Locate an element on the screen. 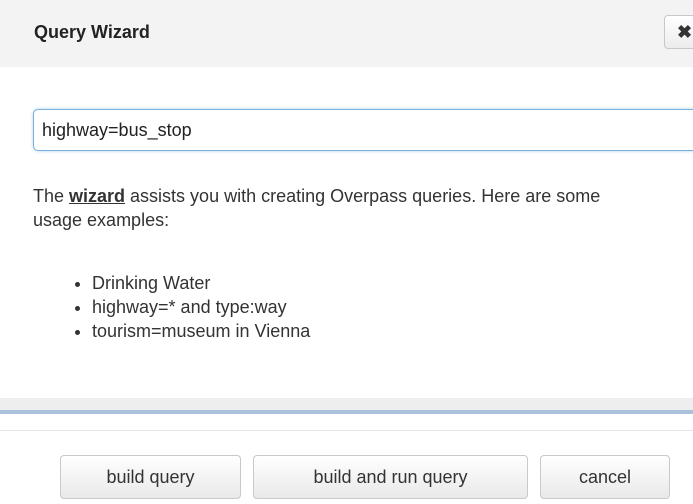 The width and height of the screenshot is (693, 504). dialog-header: Query Wizard is located at coordinates (346, 33).